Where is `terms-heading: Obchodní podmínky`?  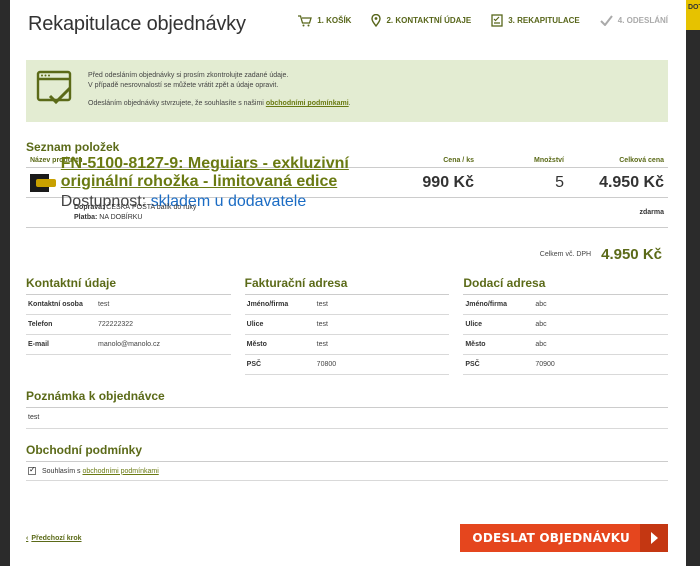
terms-heading: Obchodní podmínky is located at coordinates (84, 450).